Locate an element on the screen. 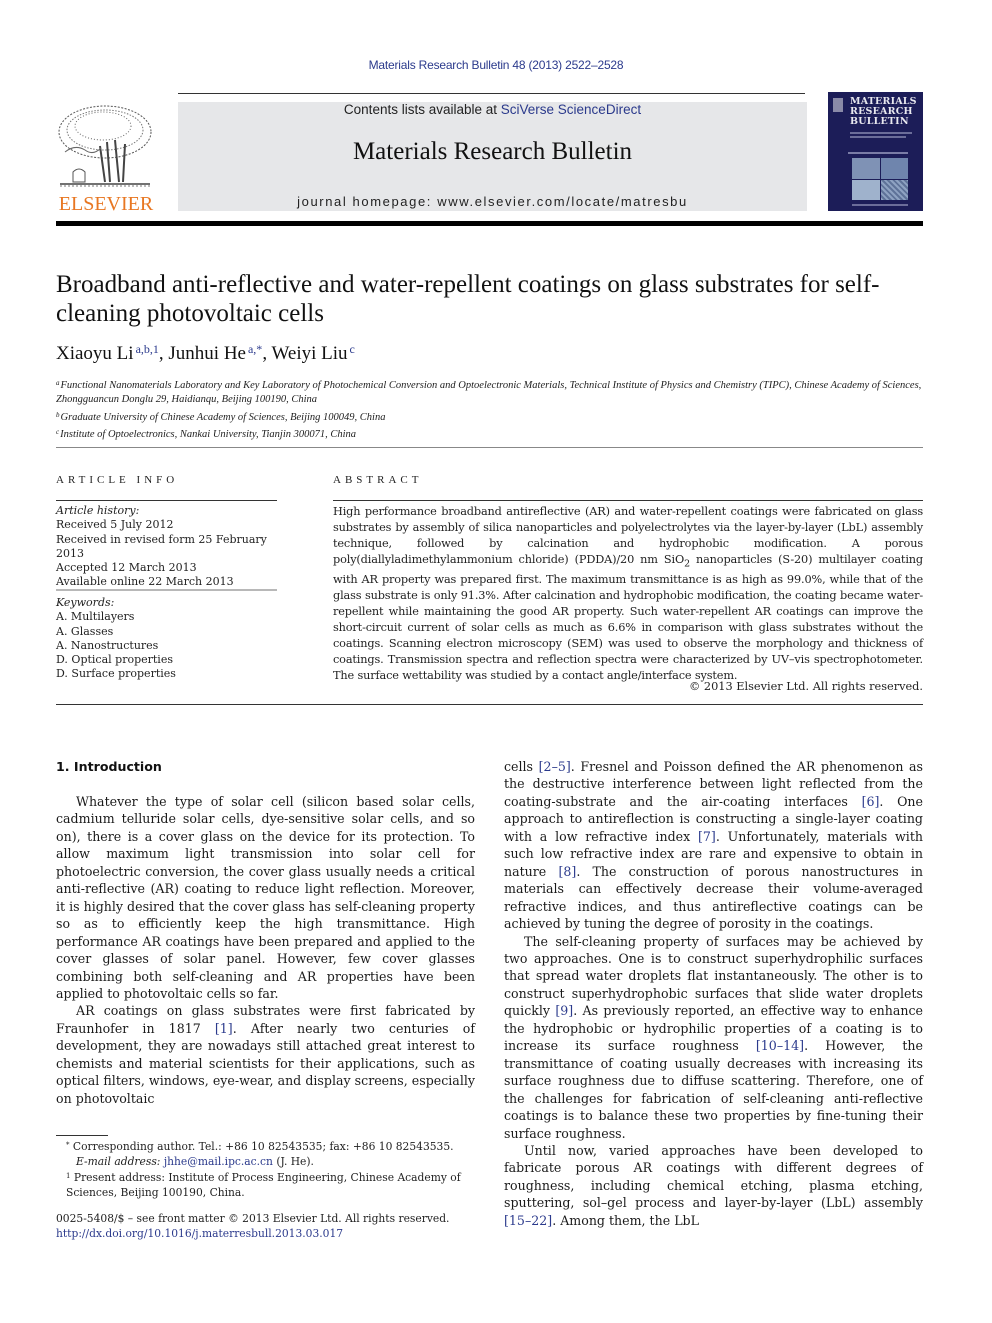 This screenshot has width=992, height=1323. email-label: E-mail address: is located at coordinates (120, 1161).